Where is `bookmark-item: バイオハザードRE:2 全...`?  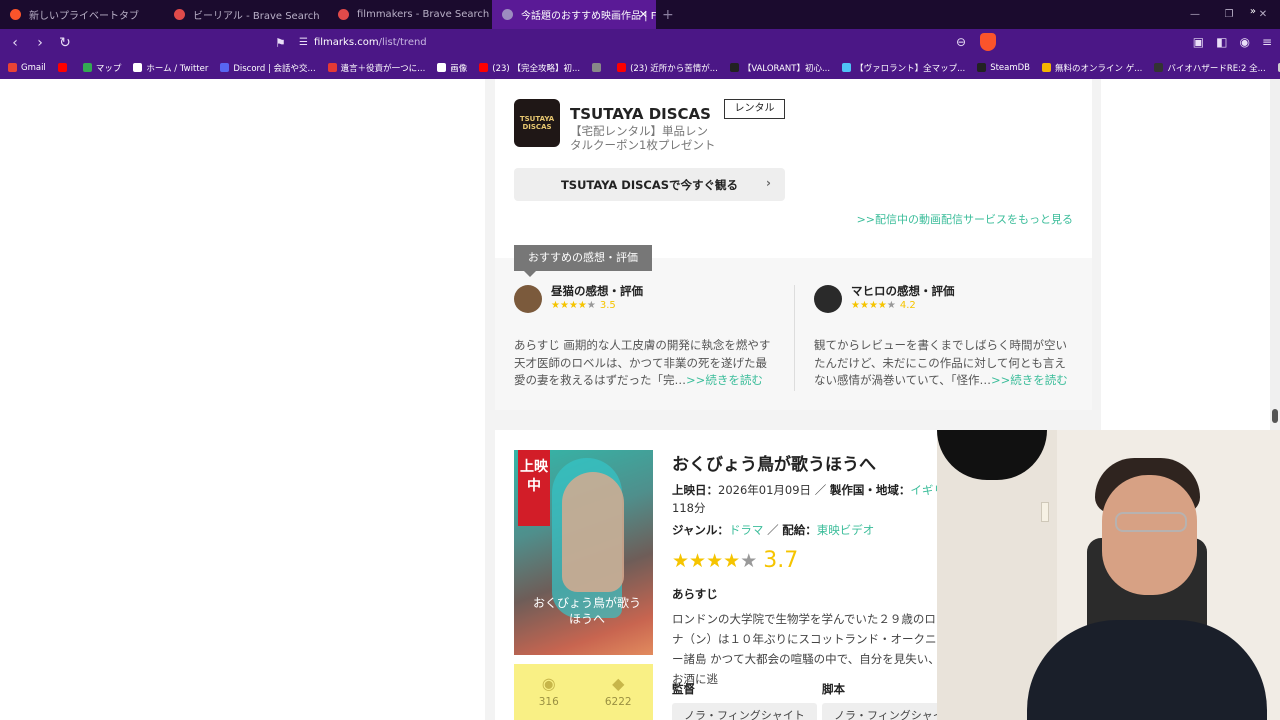
bookmark-item: バイオハザードRE:2 全... is located at coordinates (1210, 68).